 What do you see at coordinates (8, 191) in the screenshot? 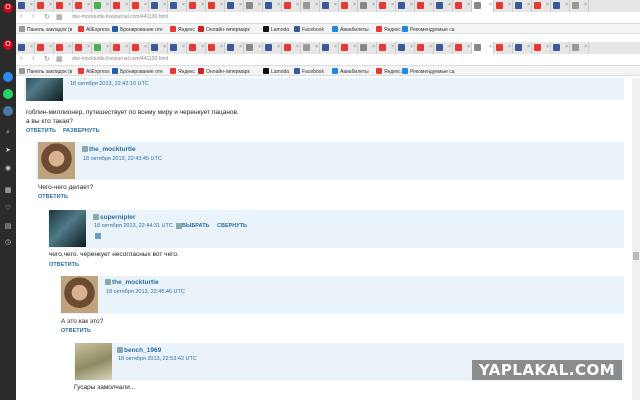
I see `grid-icon: ▦` at bounding box center [8, 191].